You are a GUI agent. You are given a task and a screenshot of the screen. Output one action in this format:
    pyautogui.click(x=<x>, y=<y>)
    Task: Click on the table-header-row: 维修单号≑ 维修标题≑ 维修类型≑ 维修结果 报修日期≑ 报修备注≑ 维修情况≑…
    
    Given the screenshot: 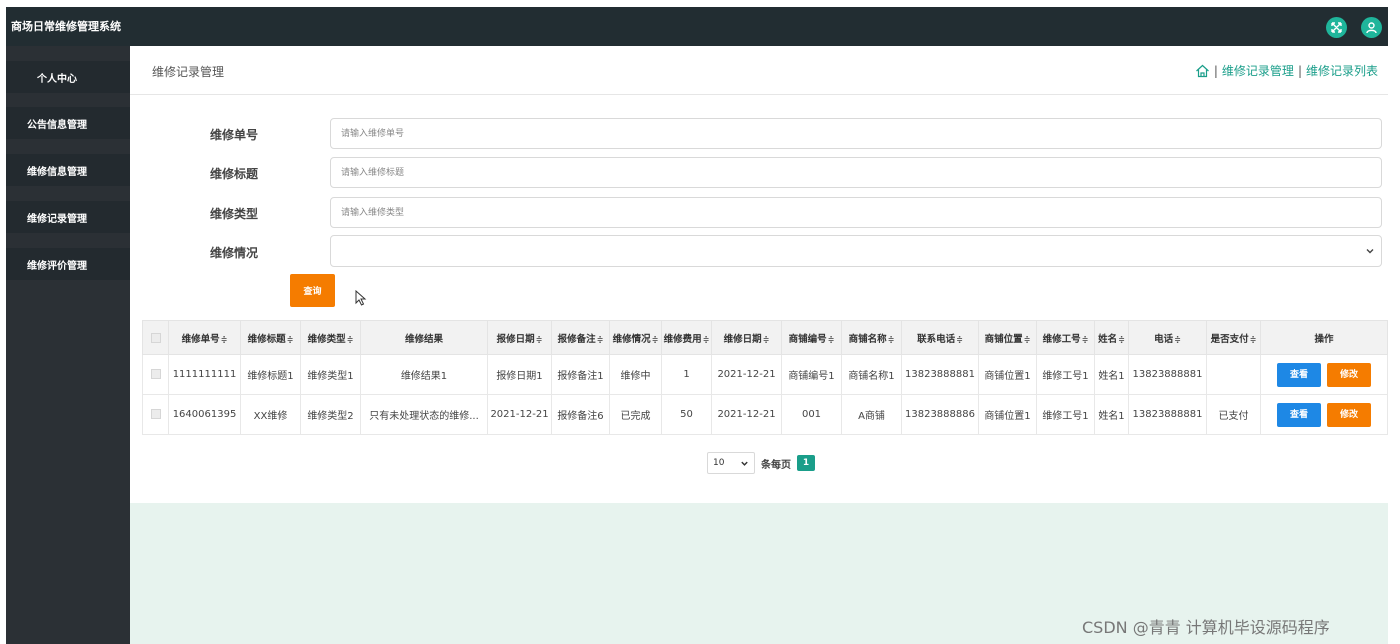 What is the action you would take?
    pyautogui.click(x=765, y=337)
    